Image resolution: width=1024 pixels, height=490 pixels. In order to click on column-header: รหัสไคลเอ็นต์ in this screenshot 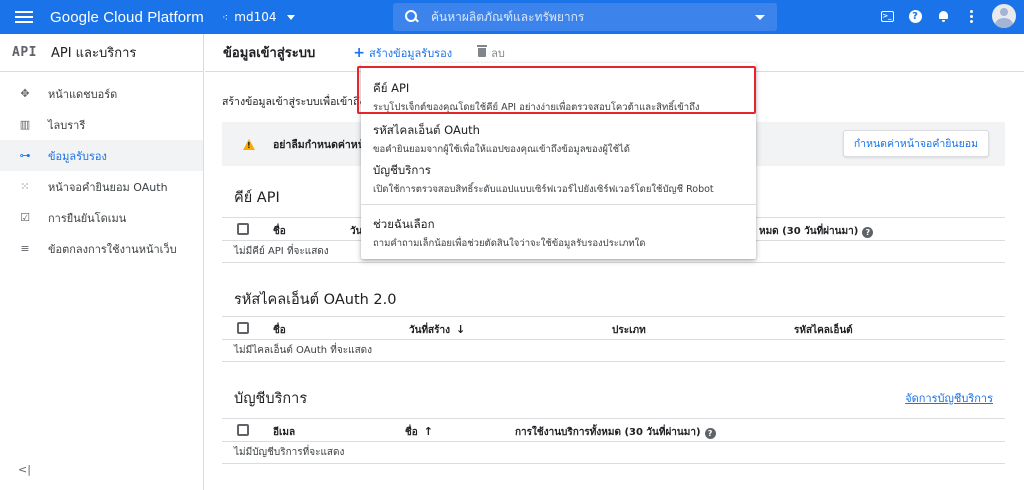, I will do `click(823, 330)`.